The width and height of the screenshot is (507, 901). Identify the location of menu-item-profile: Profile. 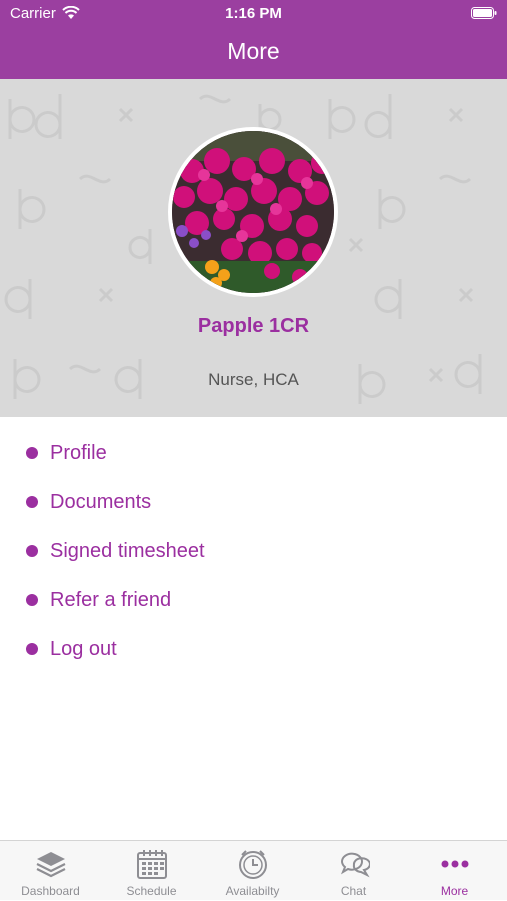
(253, 441).